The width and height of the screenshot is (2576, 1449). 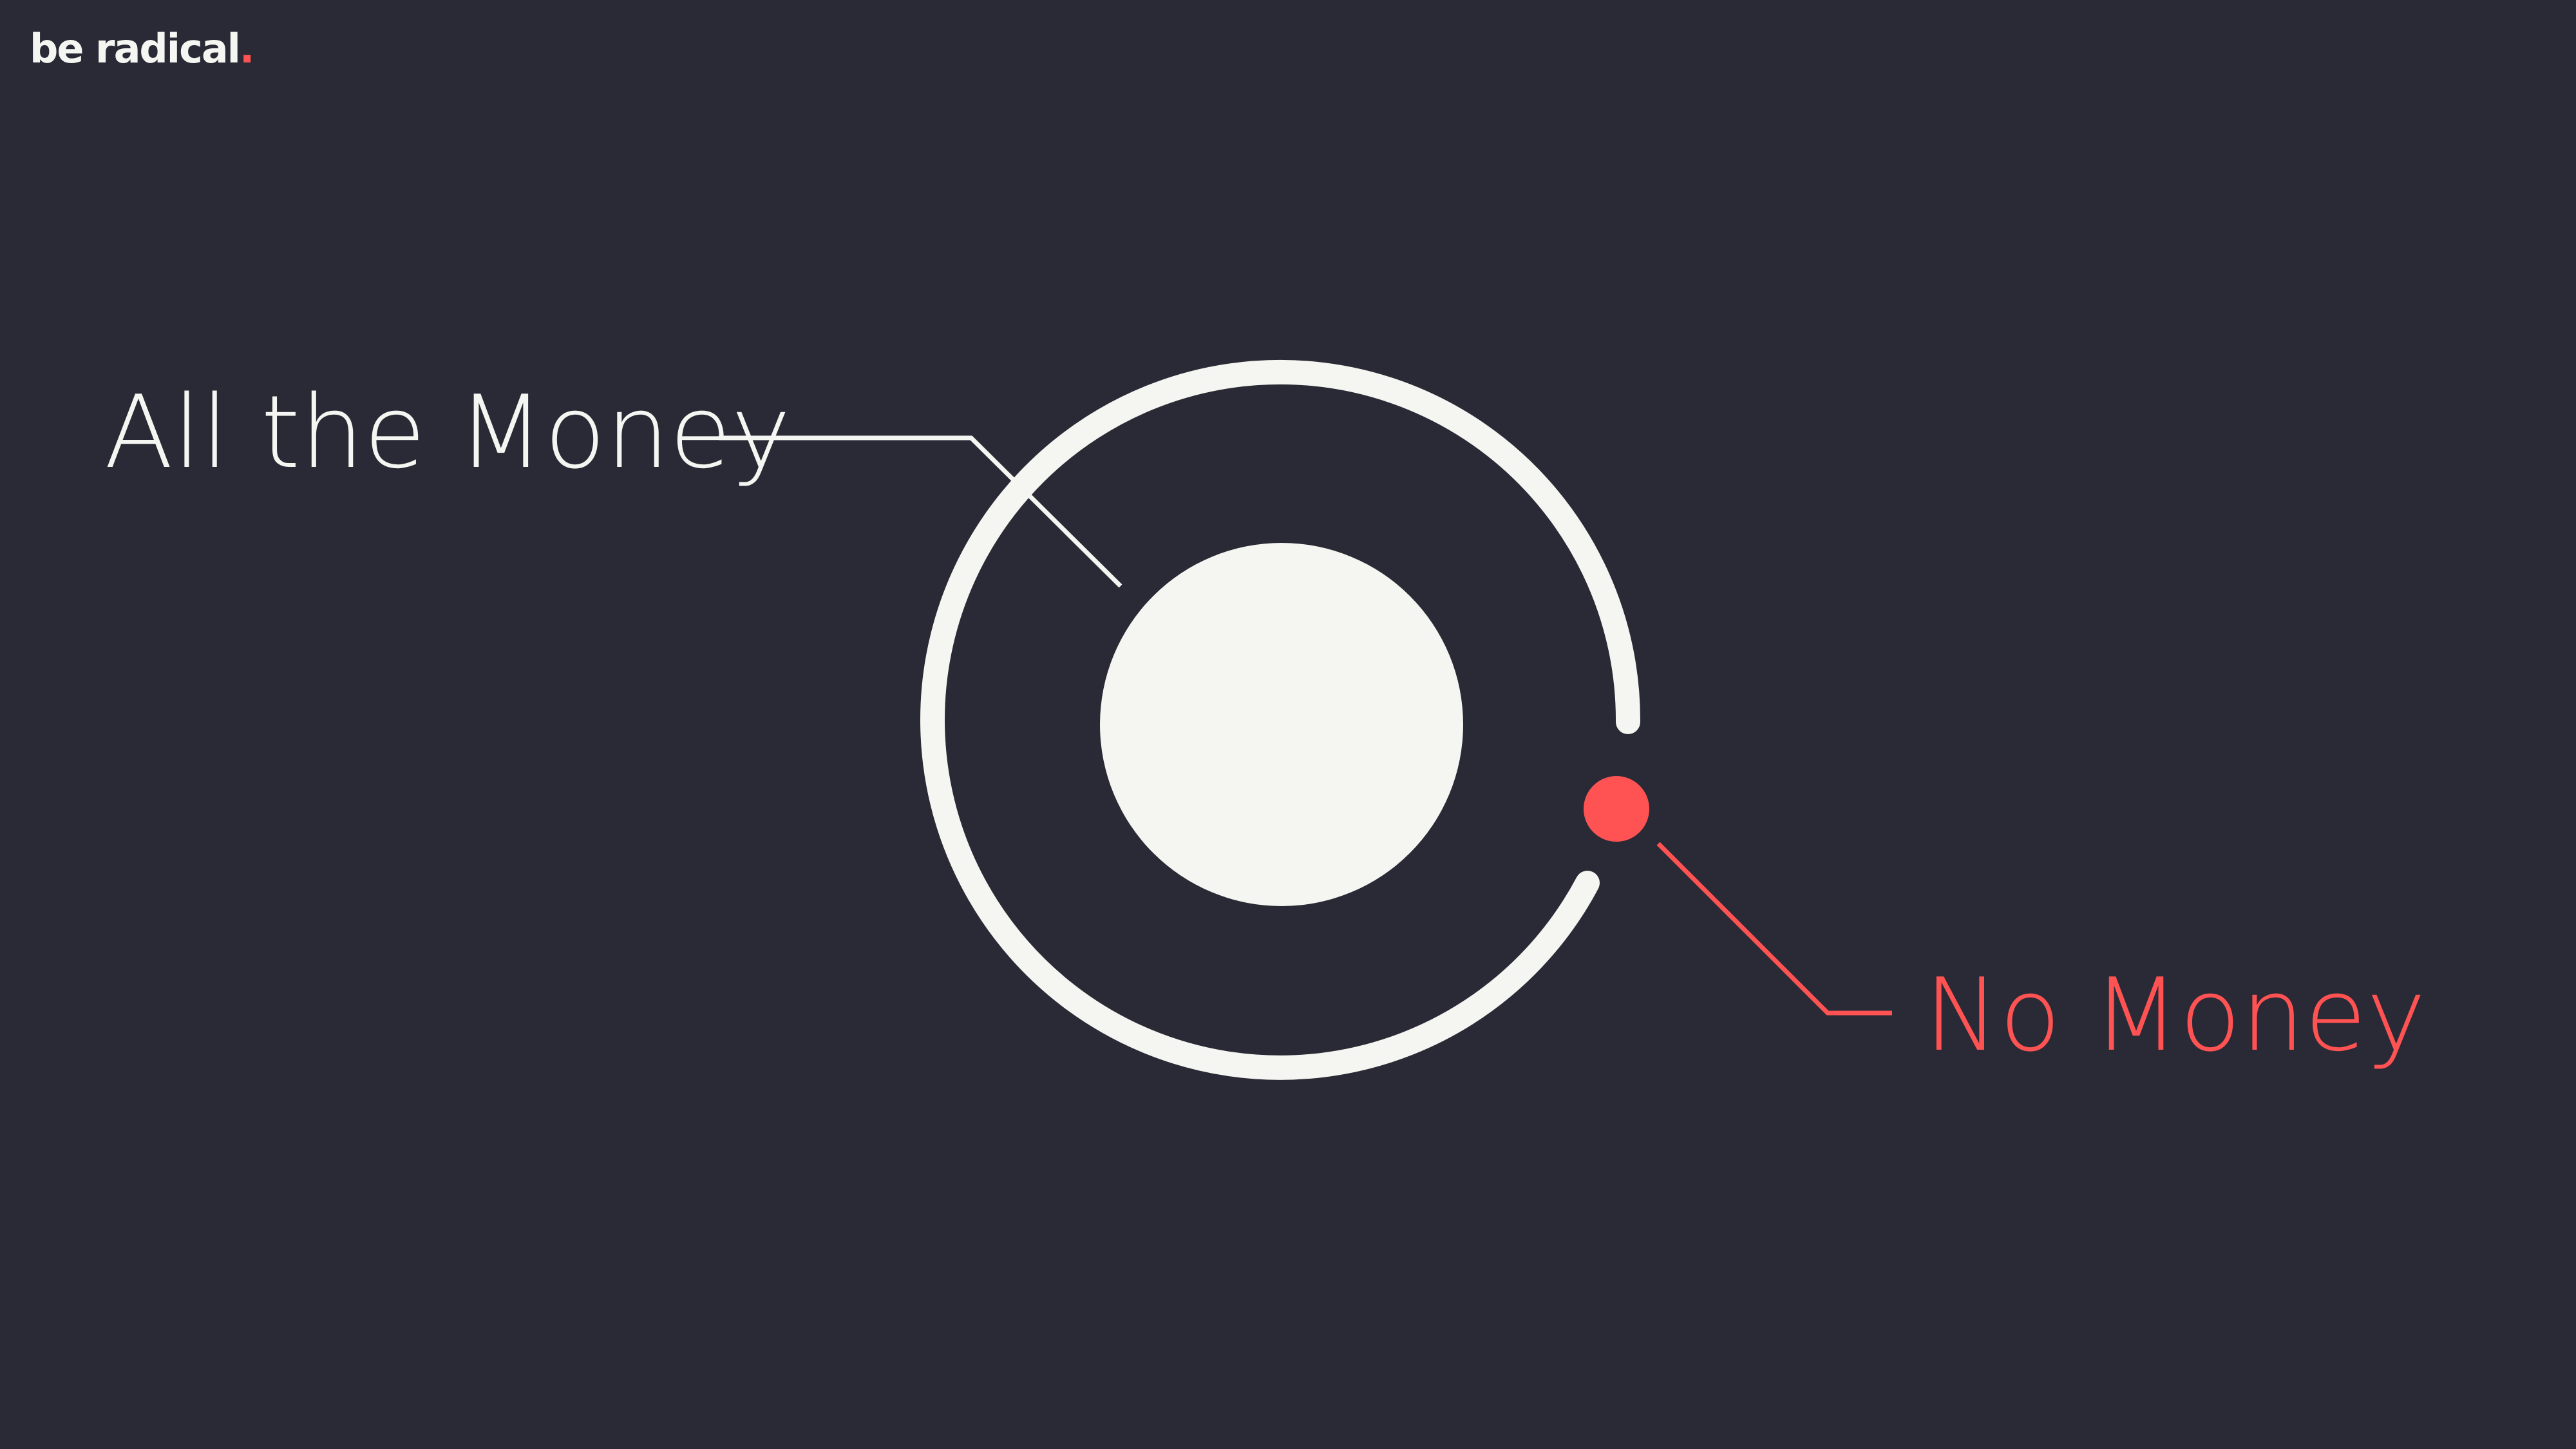 What do you see at coordinates (1616, 809) in the screenshot?
I see `red-dot` at bounding box center [1616, 809].